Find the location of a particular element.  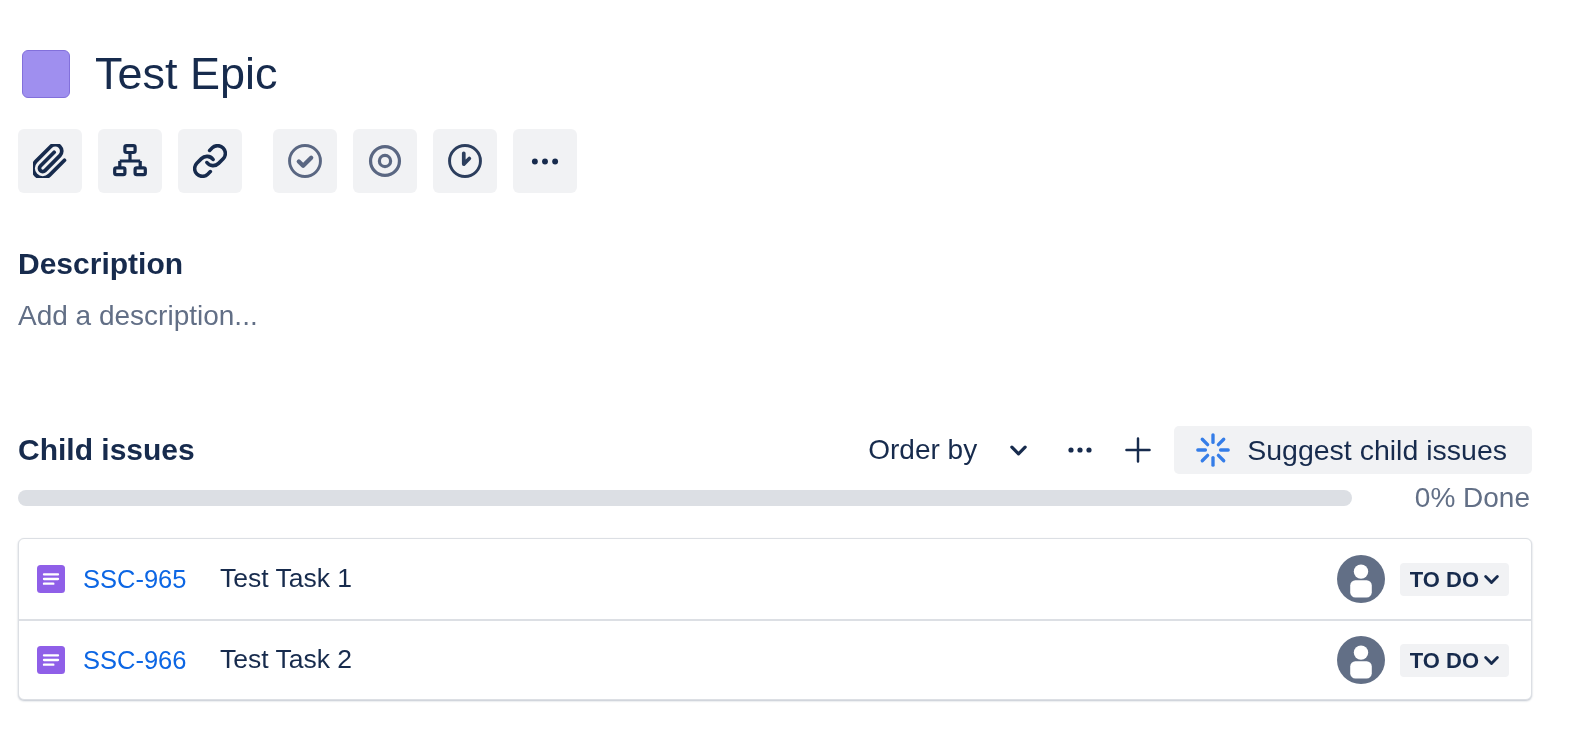

issue-summary: Test Task 2 is located at coordinates (286, 660).